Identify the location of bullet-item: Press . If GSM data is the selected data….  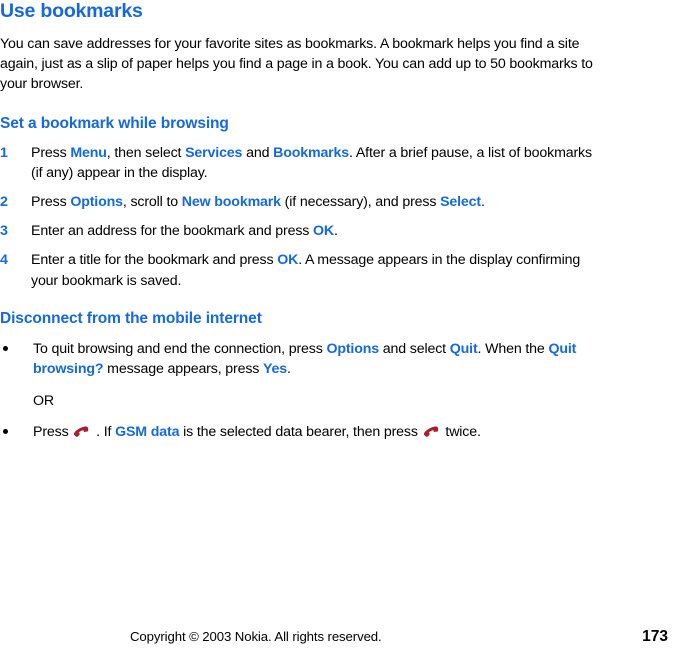
(300, 432).